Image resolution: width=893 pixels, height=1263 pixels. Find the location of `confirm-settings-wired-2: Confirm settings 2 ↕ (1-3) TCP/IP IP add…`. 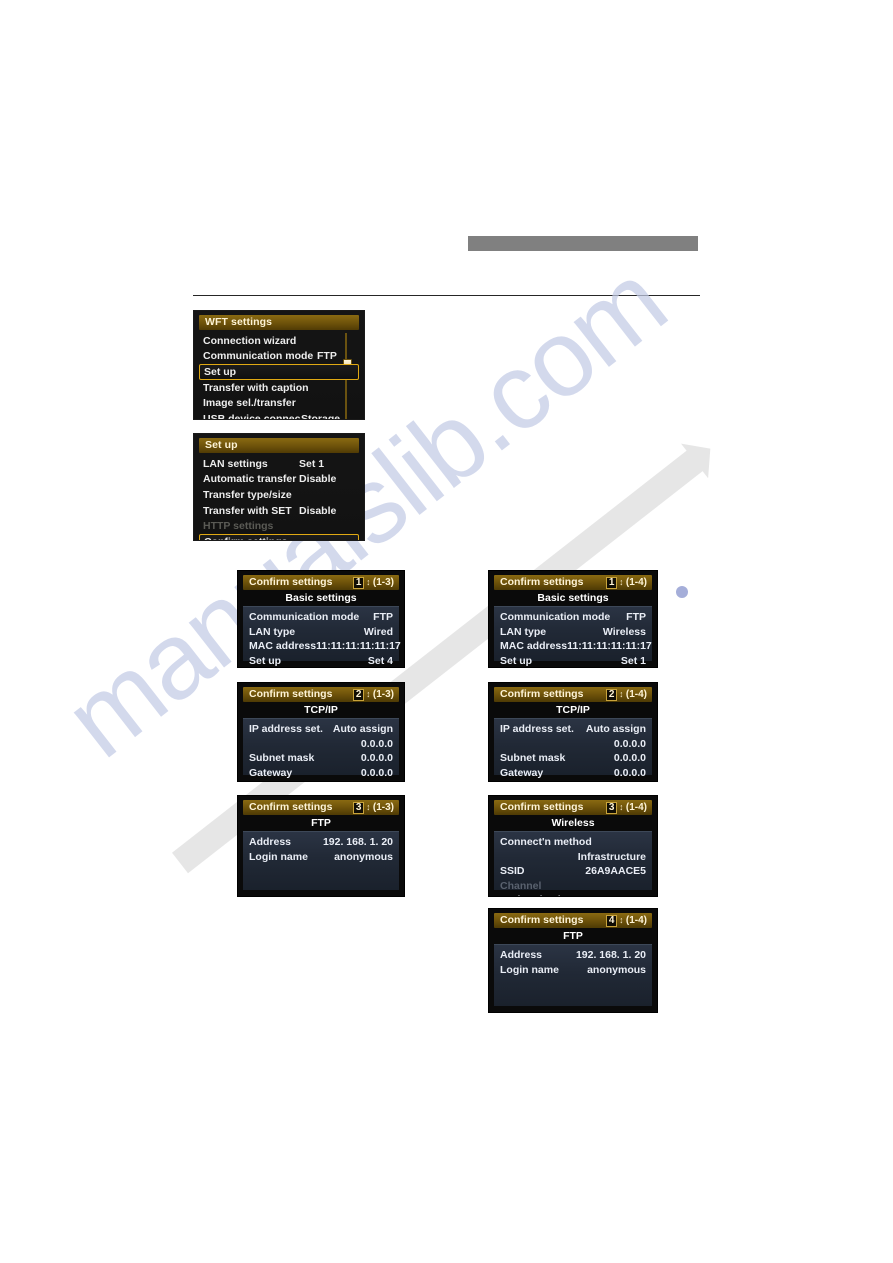

confirm-settings-wired-2: Confirm settings 2 ↕ (1-3) TCP/IP IP add… is located at coordinates (321, 732).